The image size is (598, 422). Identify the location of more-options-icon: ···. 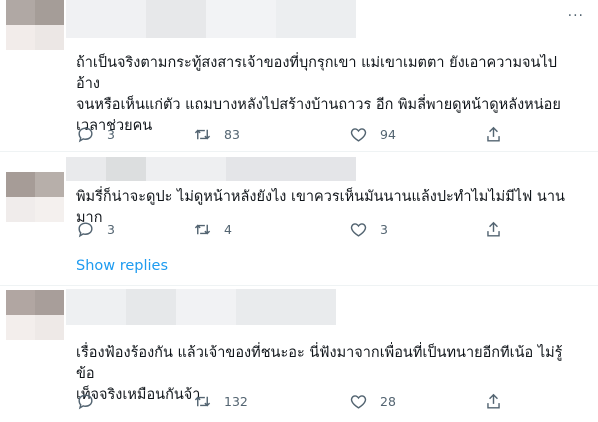
(576, 16).